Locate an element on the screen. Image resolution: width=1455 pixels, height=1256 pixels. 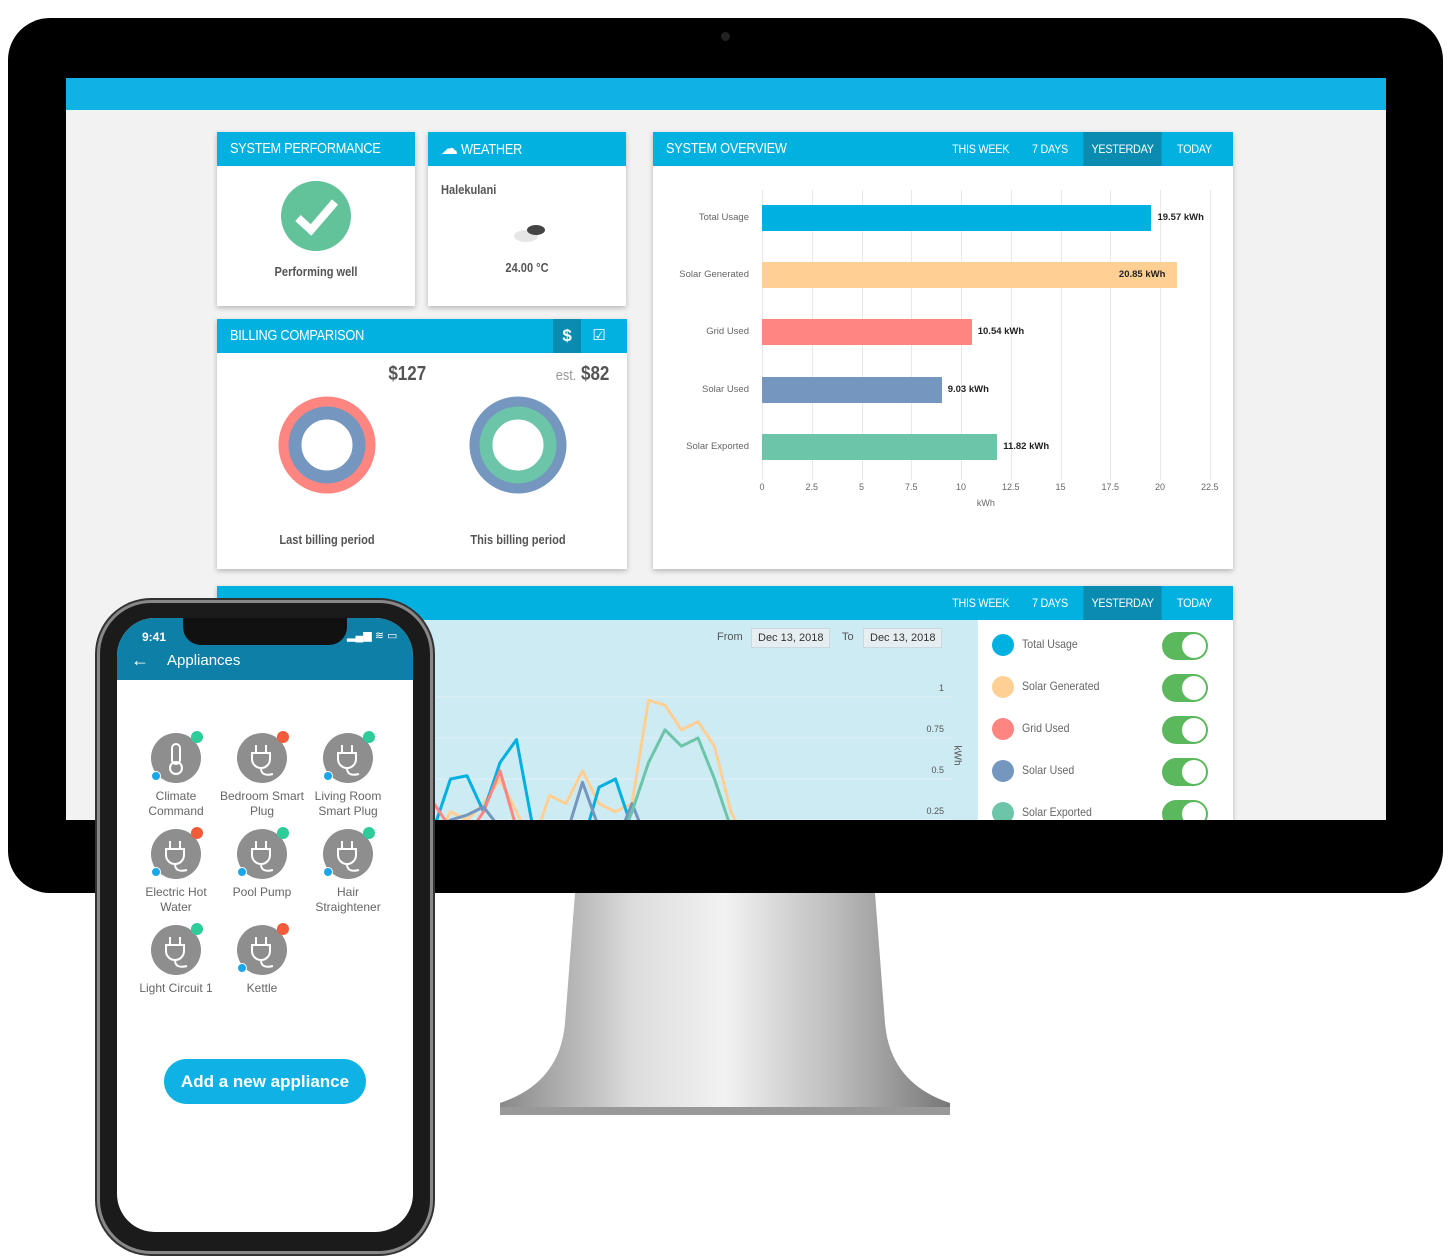
bar-value-label: 11.82 kWh is located at coordinates (1026, 446).